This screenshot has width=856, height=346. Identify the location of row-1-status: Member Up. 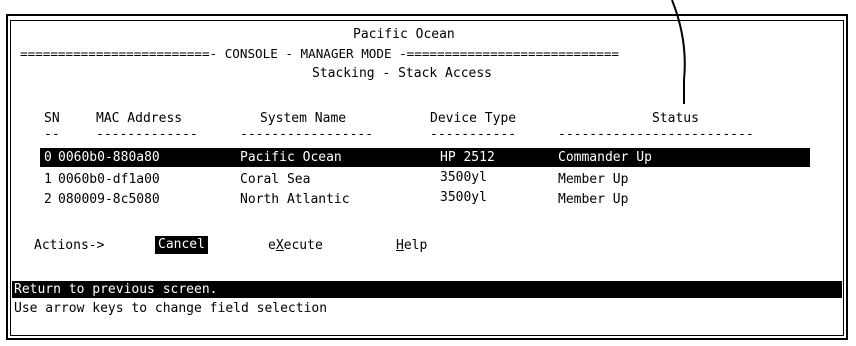
(593, 179).